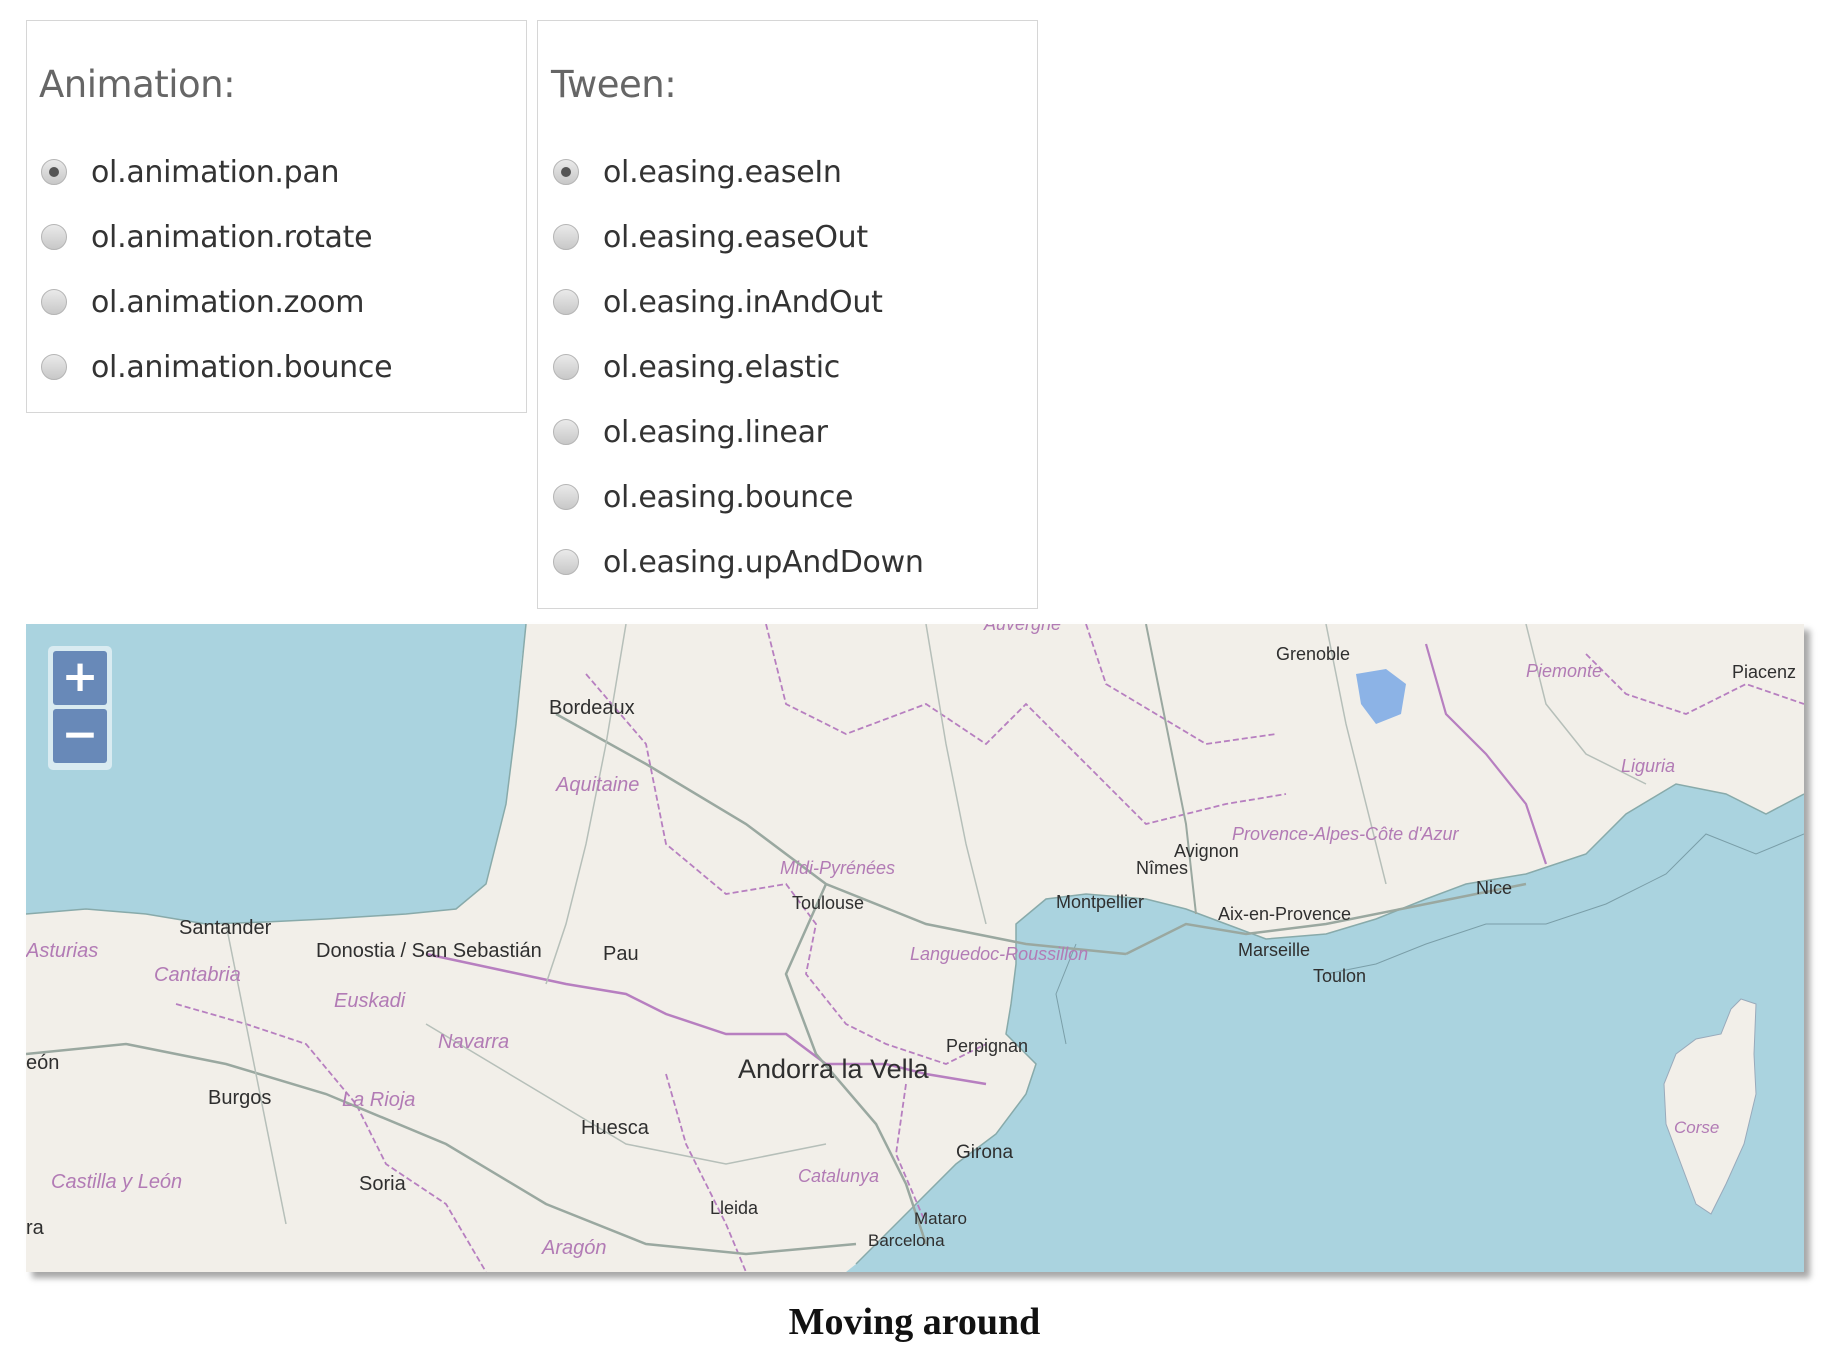  I want to click on zoom-out-button: −, so click(80, 736).